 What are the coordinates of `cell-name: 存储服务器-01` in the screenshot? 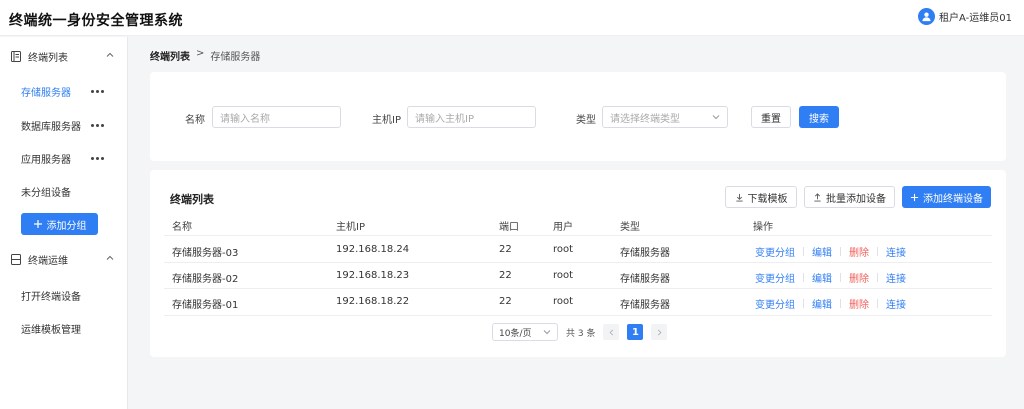 It's located at (205, 305).